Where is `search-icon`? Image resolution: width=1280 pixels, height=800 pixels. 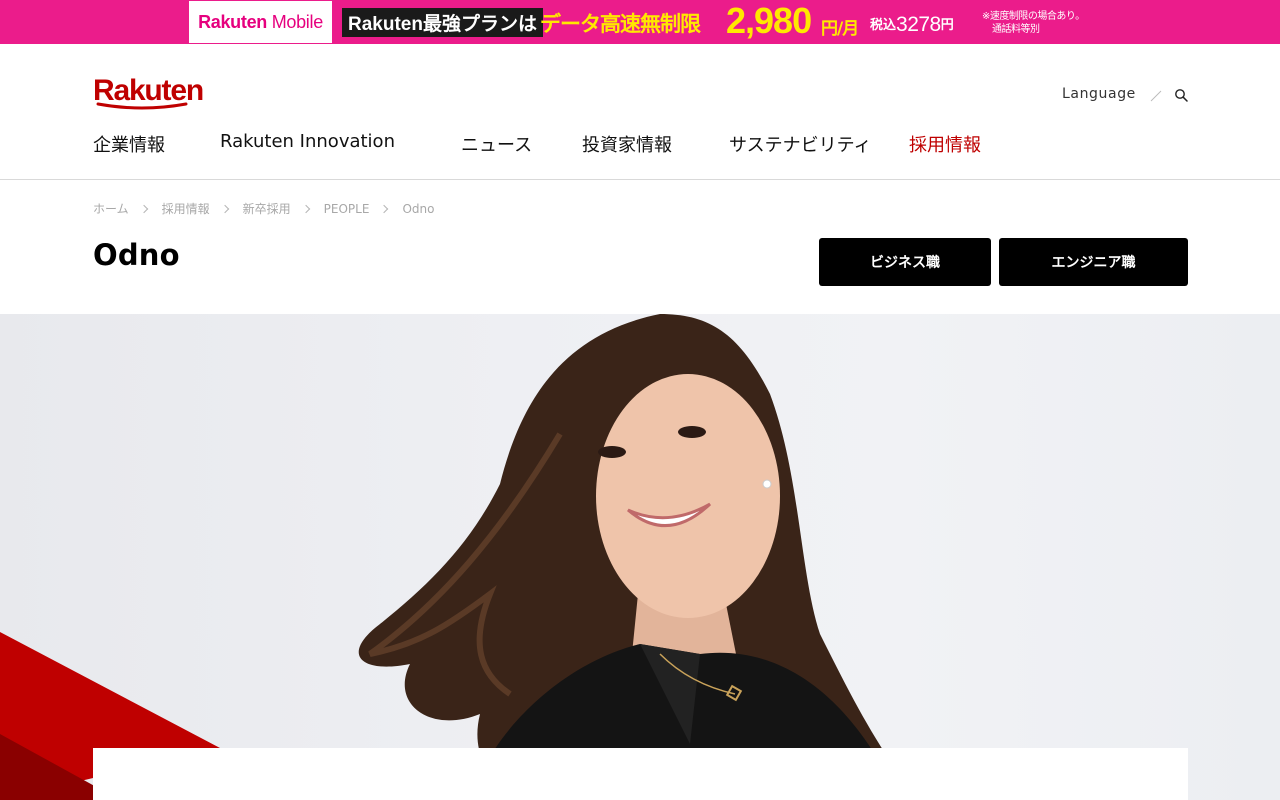 search-icon is located at coordinates (1181, 95).